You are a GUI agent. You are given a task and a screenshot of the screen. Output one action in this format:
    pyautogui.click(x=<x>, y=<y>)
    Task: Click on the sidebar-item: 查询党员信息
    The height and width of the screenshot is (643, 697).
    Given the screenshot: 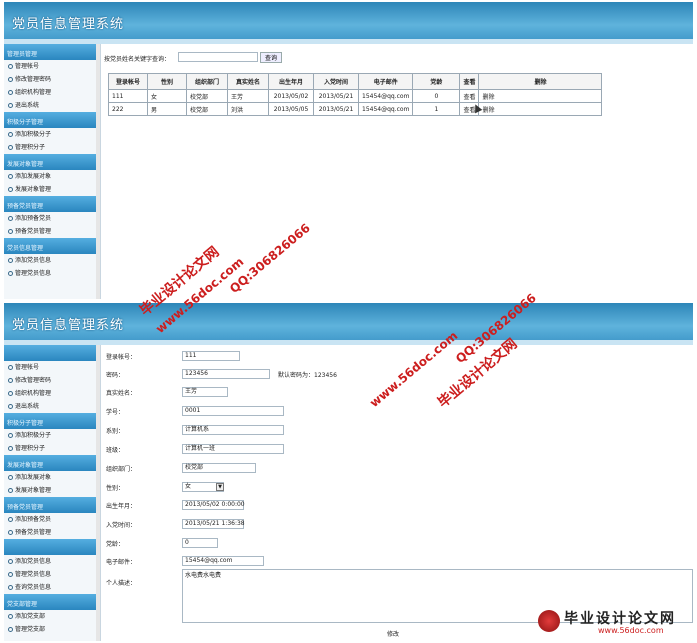 What is the action you would take?
    pyautogui.click(x=52, y=587)
    